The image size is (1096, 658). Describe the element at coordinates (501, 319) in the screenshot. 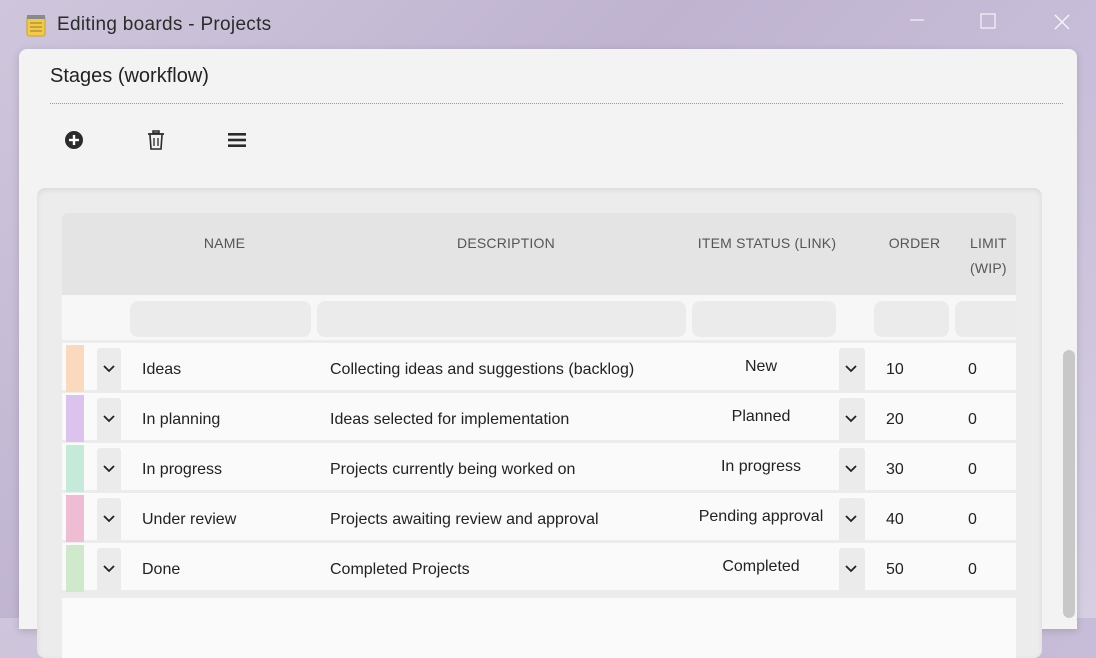

I see `description-filter-input` at that location.